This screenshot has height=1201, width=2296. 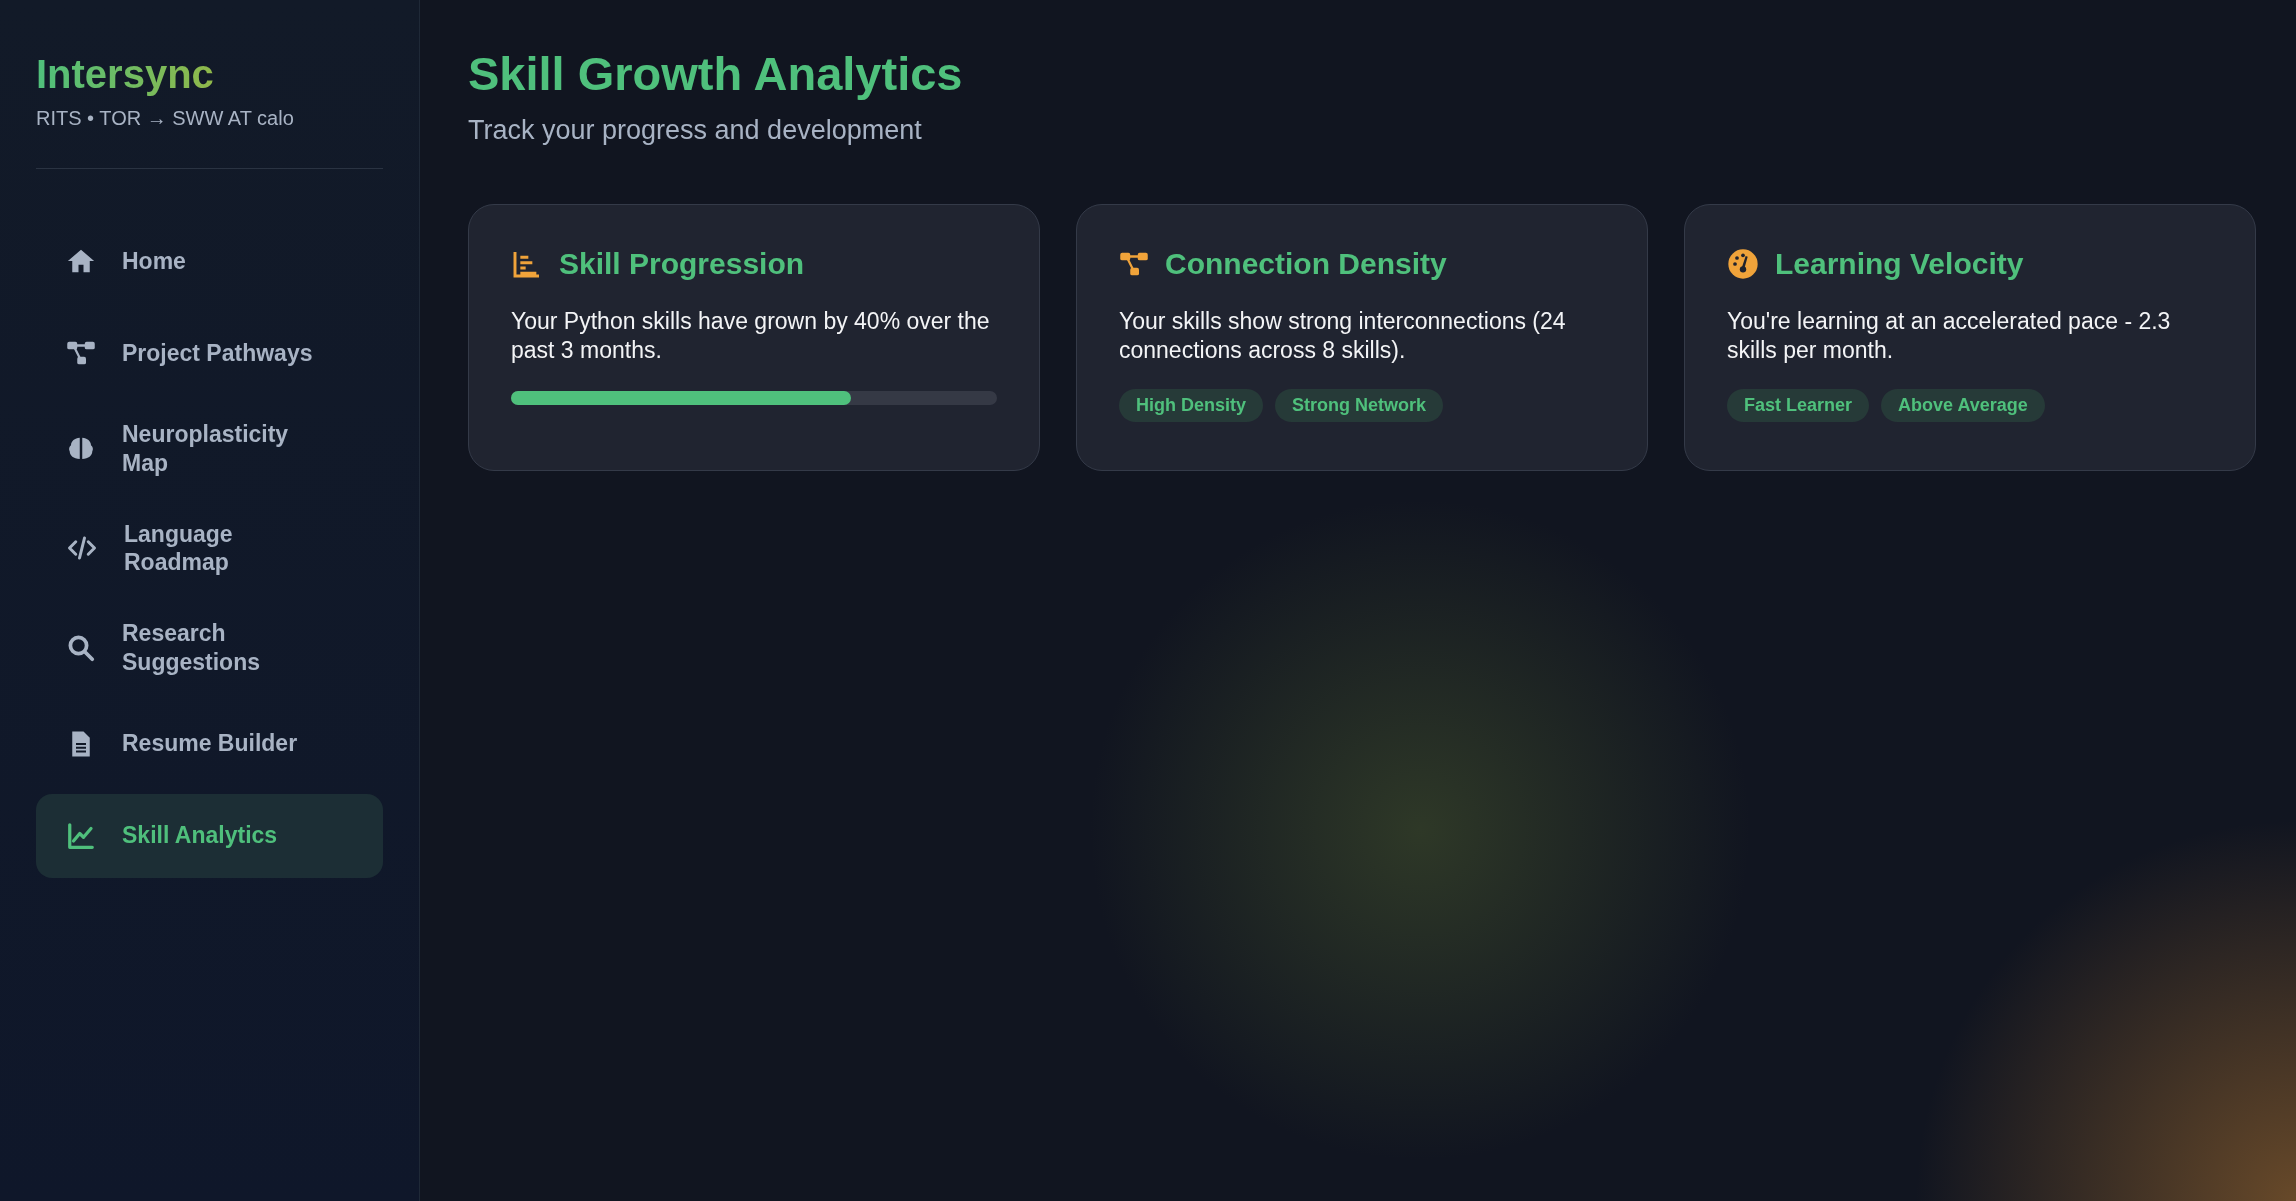 What do you see at coordinates (682, 264) in the screenshot?
I see `card-title: Skill Progression` at bounding box center [682, 264].